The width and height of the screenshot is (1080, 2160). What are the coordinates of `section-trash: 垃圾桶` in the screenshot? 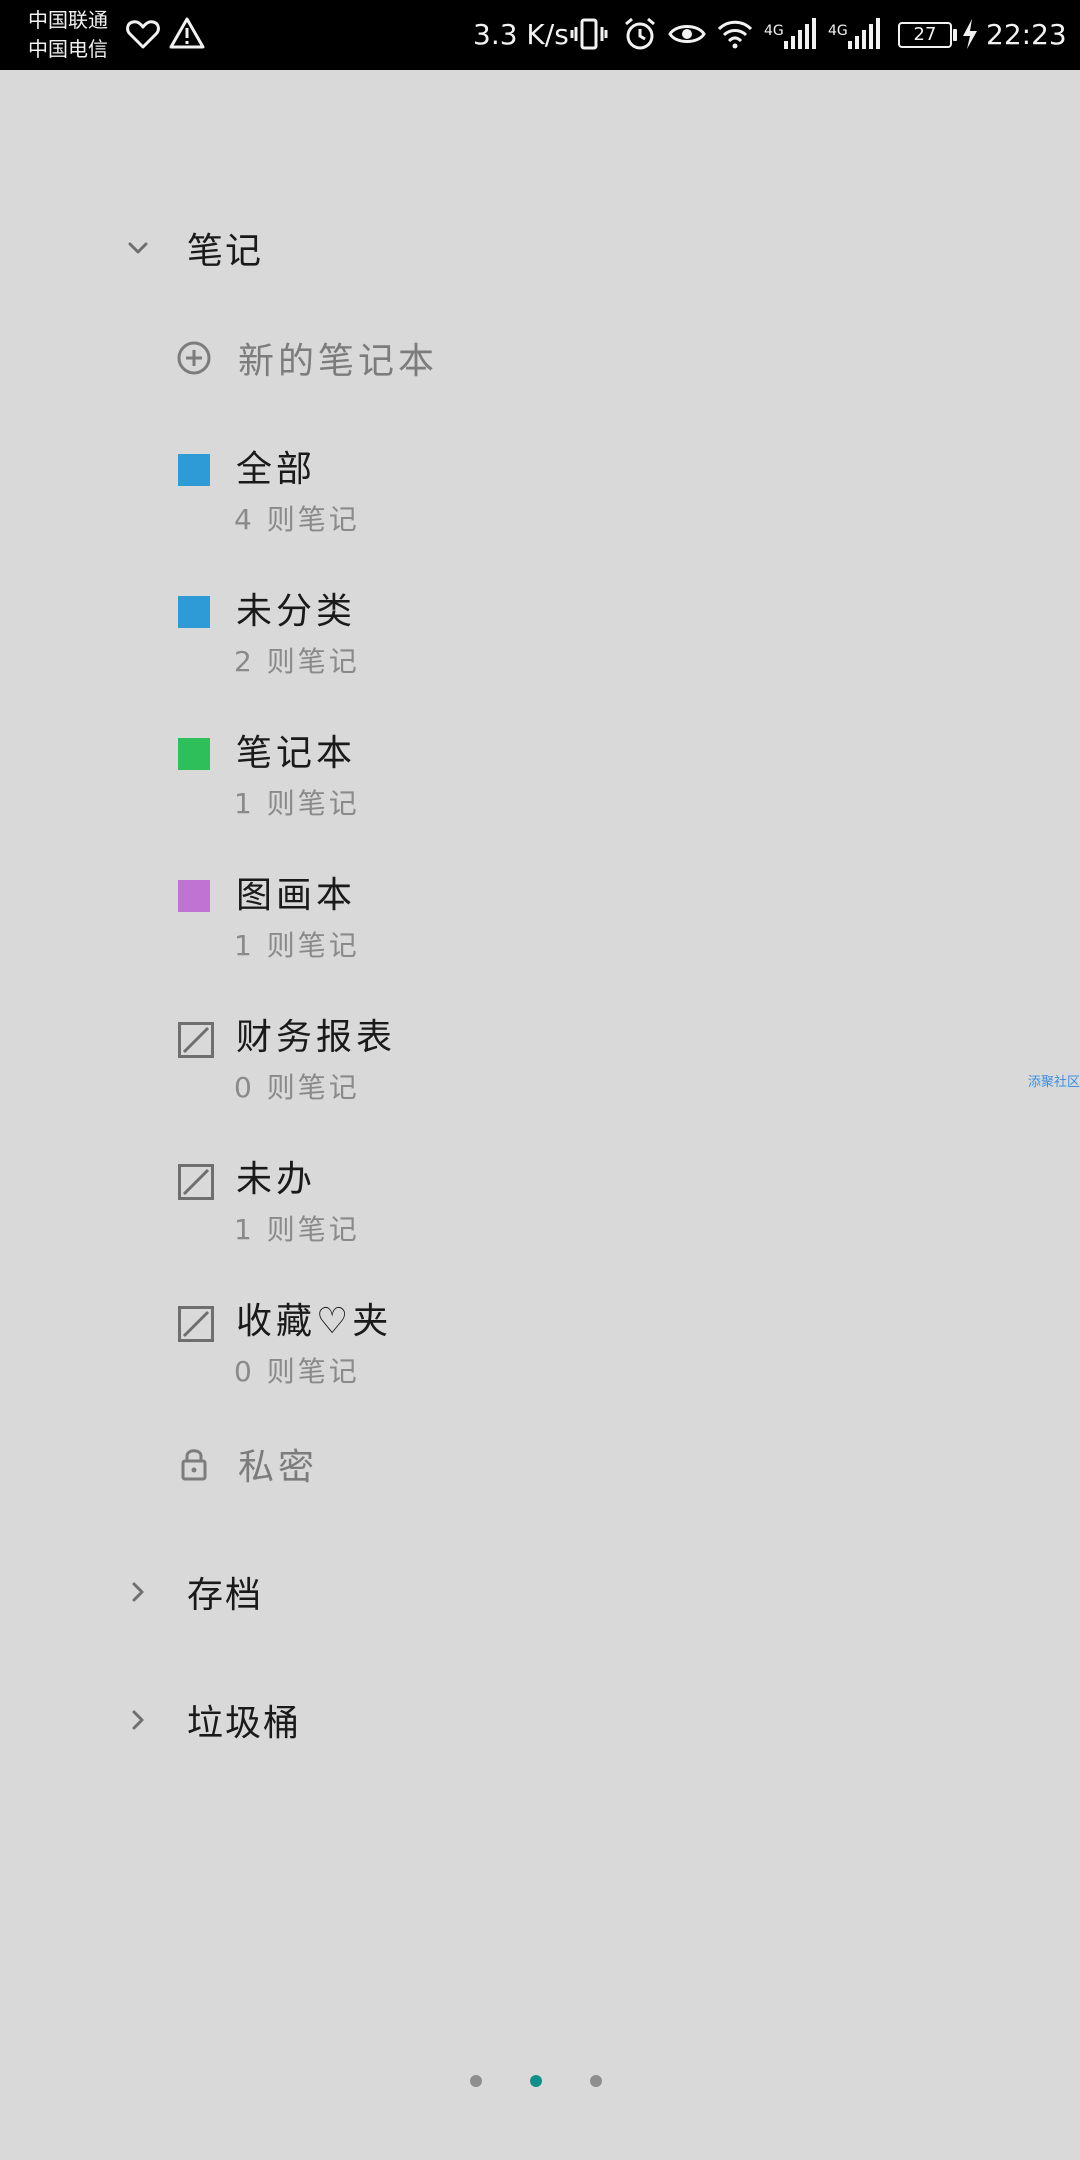 It's located at (213, 1720).